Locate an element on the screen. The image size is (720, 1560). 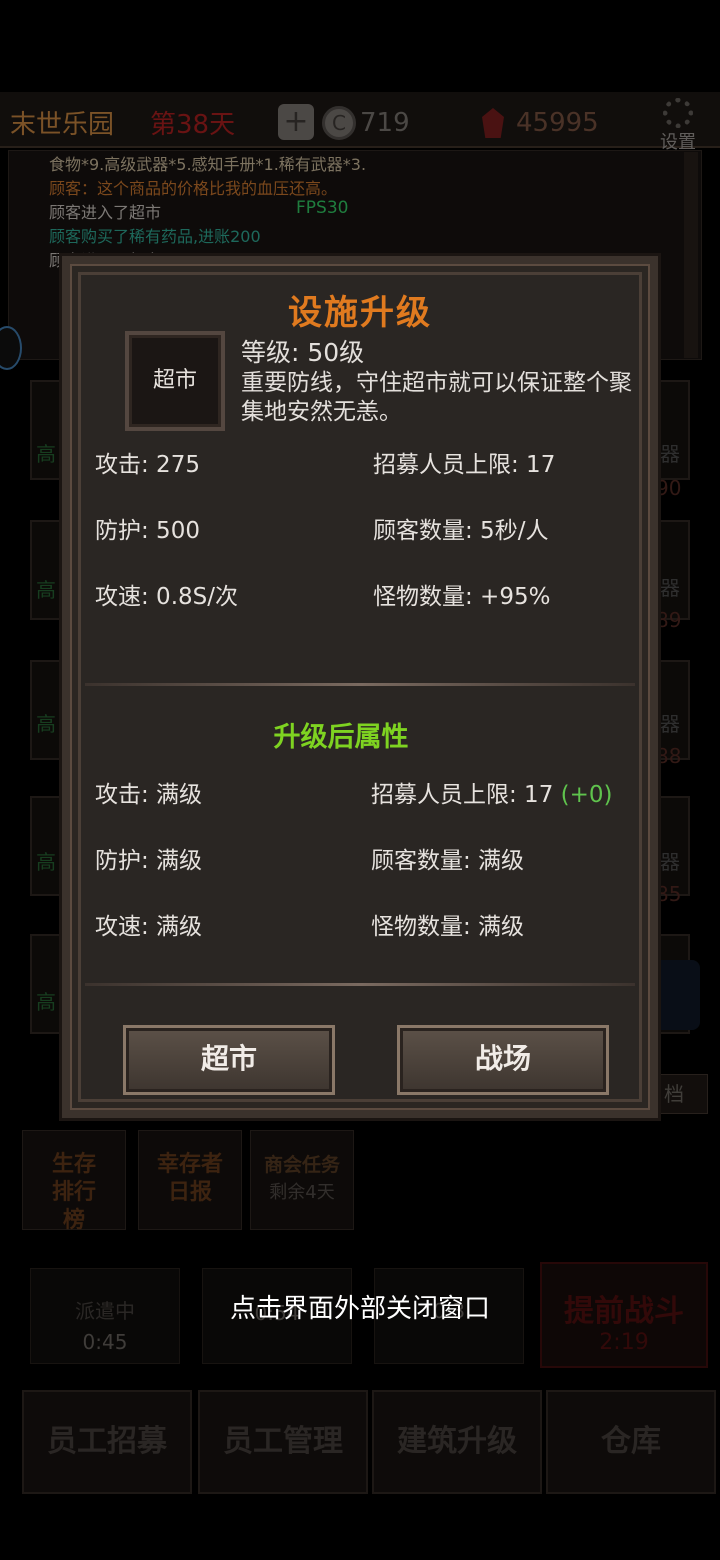
after-customers: 顾客数量: 满级 is located at coordinates (448, 861).